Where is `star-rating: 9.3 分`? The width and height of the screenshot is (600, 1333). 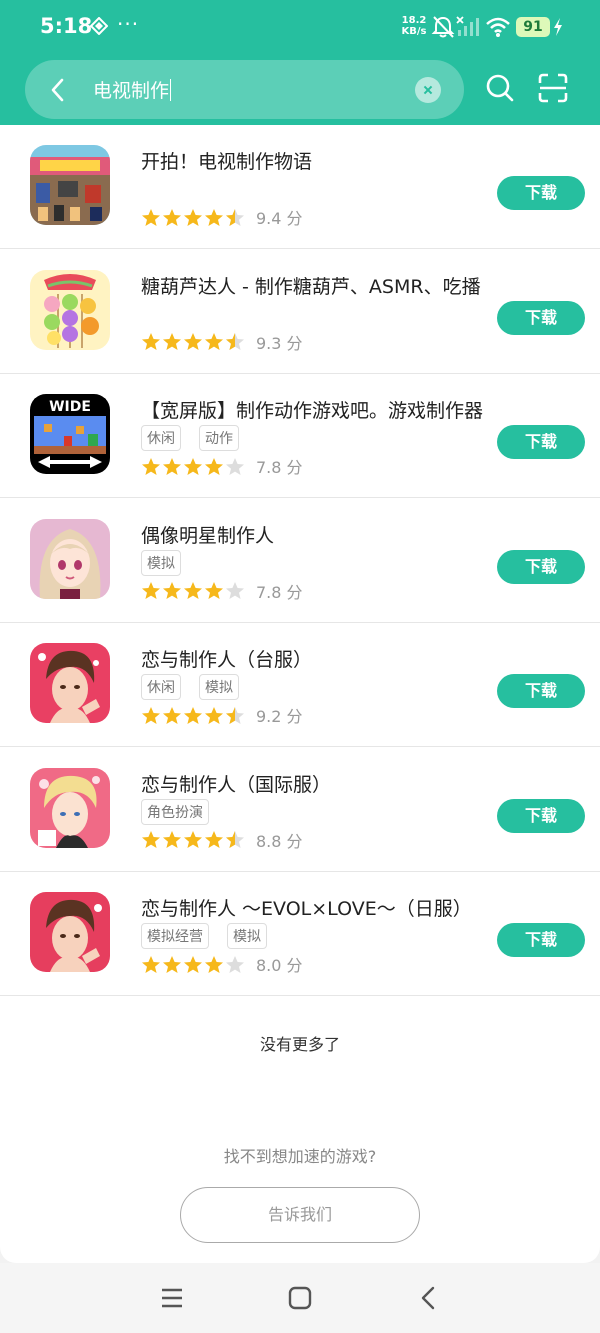
star-rating: 9.3 分 is located at coordinates (222, 341).